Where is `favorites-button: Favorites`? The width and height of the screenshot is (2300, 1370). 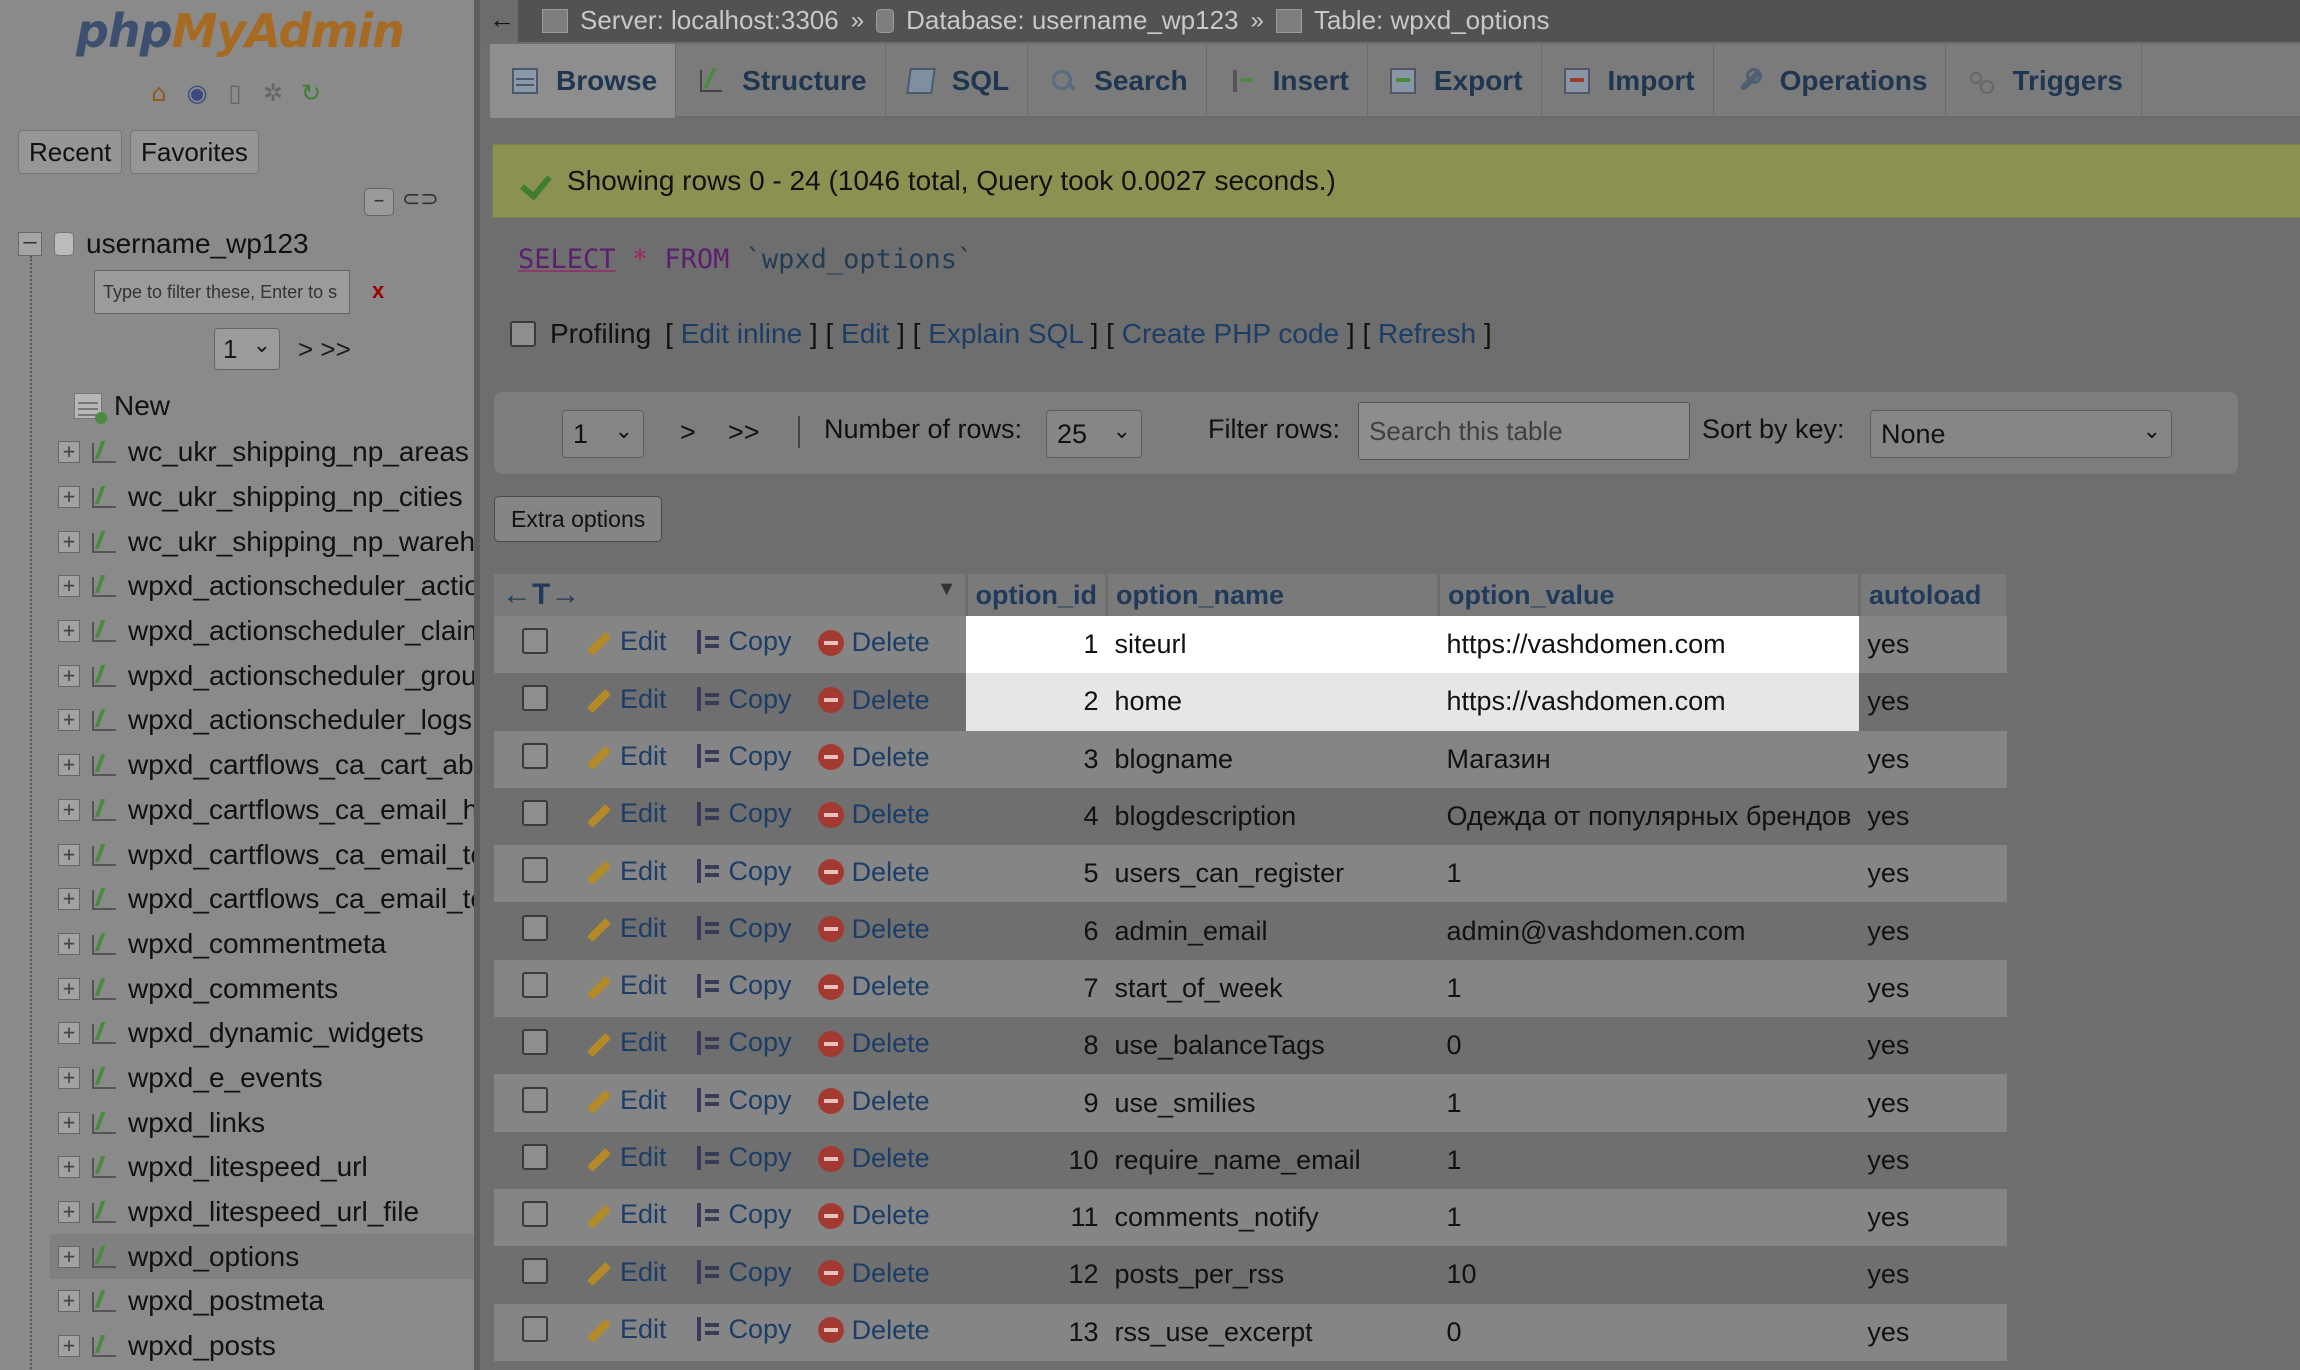
favorites-button: Favorites is located at coordinates (194, 152).